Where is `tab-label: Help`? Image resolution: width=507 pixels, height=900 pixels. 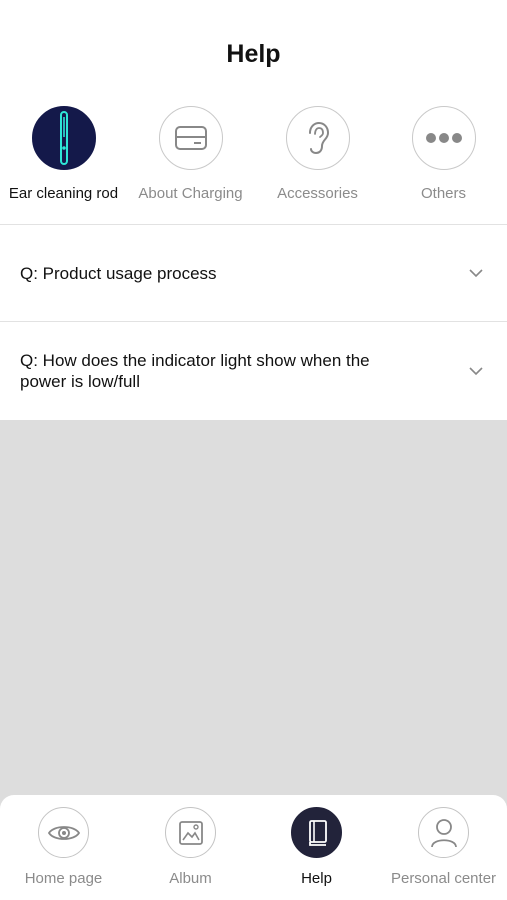 tab-label: Help is located at coordinates (316, 878).